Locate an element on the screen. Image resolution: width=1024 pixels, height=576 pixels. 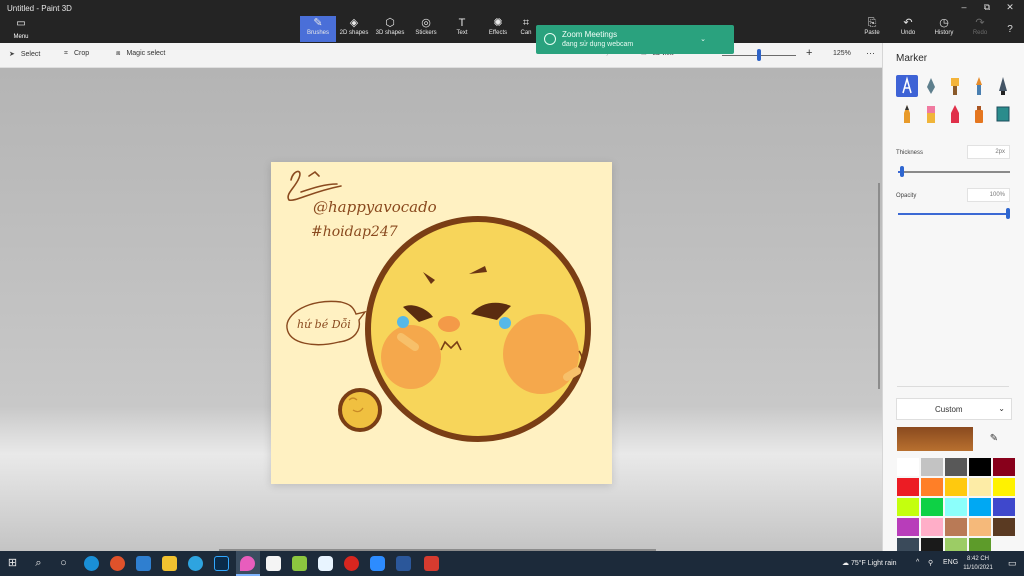
tab-effects: ✺ Effects is located at coordinates (498, 29).